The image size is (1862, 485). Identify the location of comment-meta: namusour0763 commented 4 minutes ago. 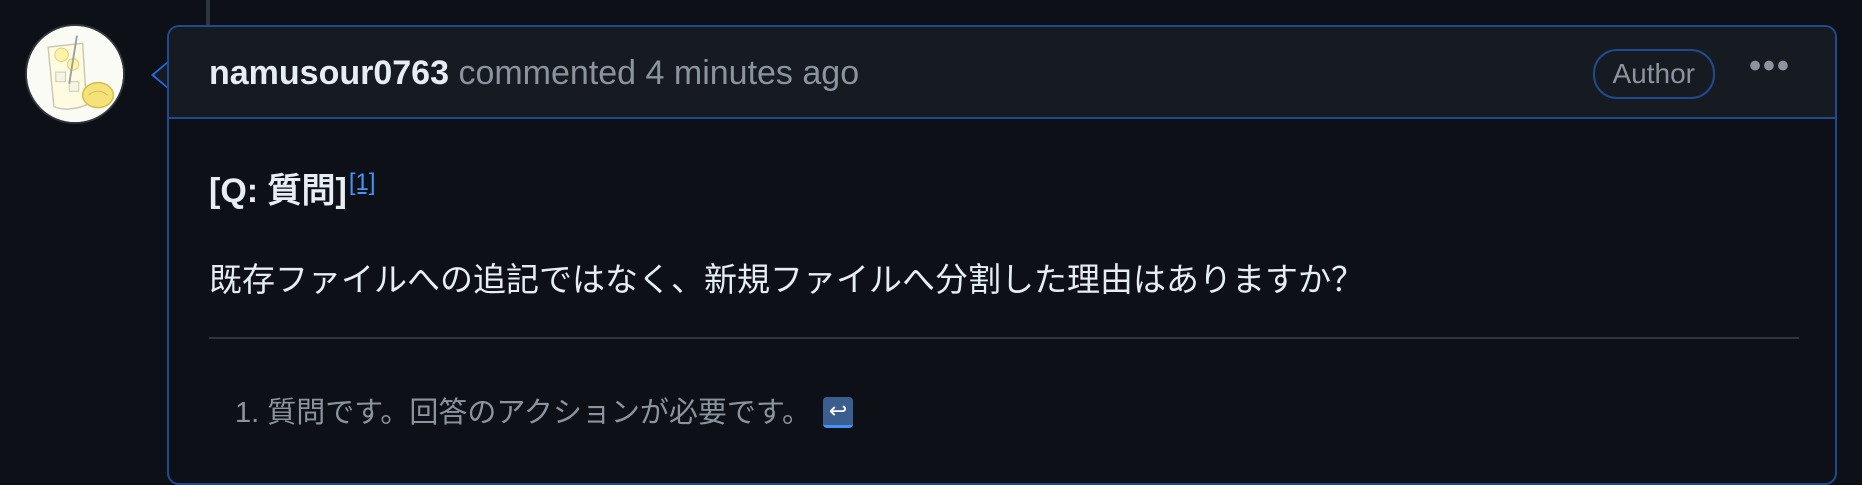
(534, 73).